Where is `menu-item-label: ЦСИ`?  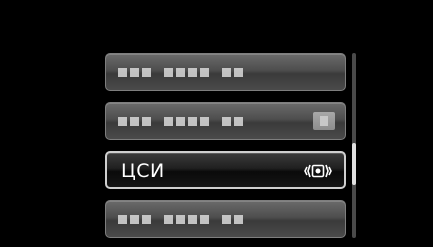
menu-item-label: ЦСИ is located at coordinates (143, 171).